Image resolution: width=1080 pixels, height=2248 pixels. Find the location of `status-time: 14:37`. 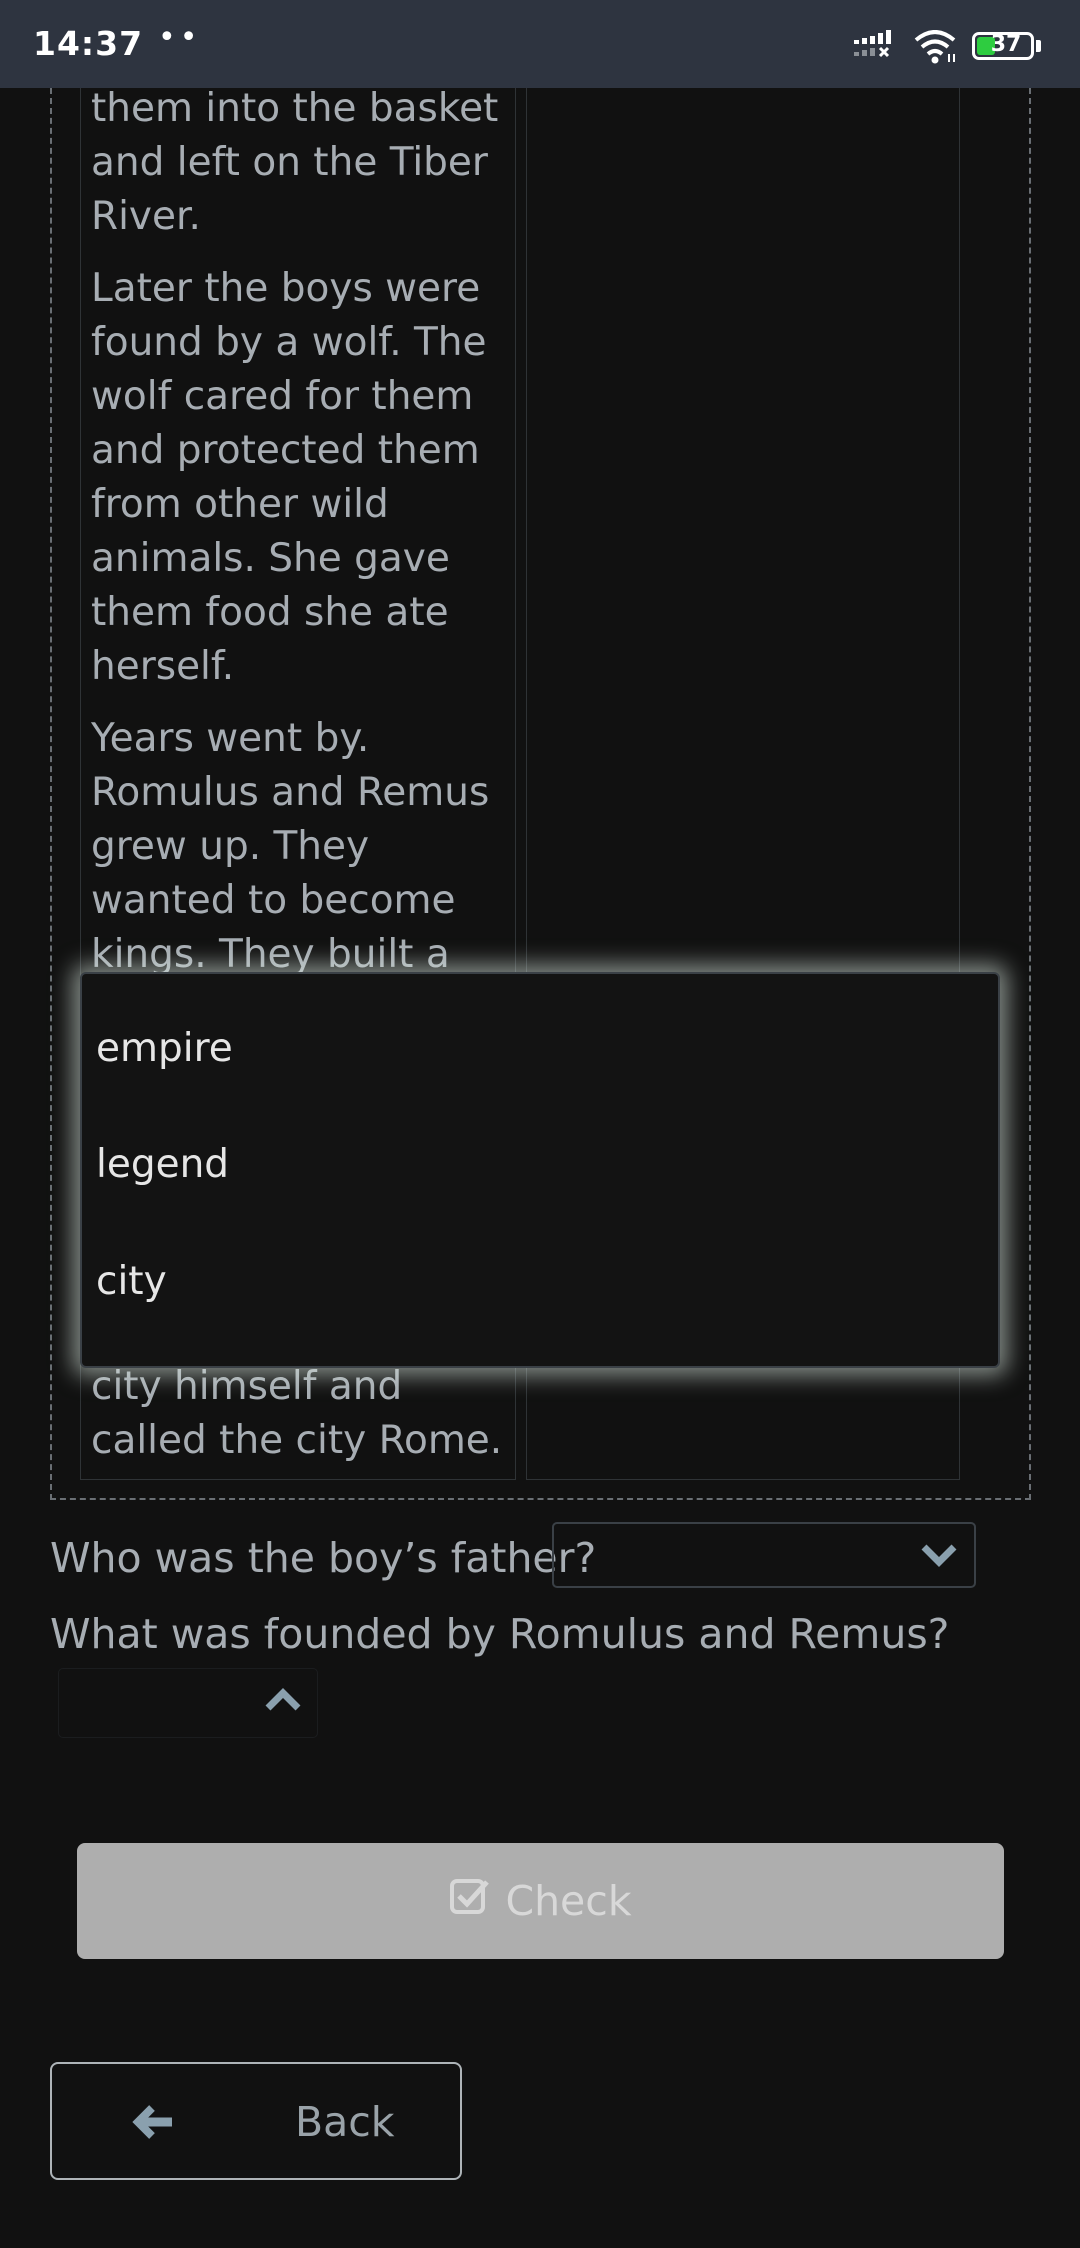

status-time: 14:37 is located at coordinates (88, 43).